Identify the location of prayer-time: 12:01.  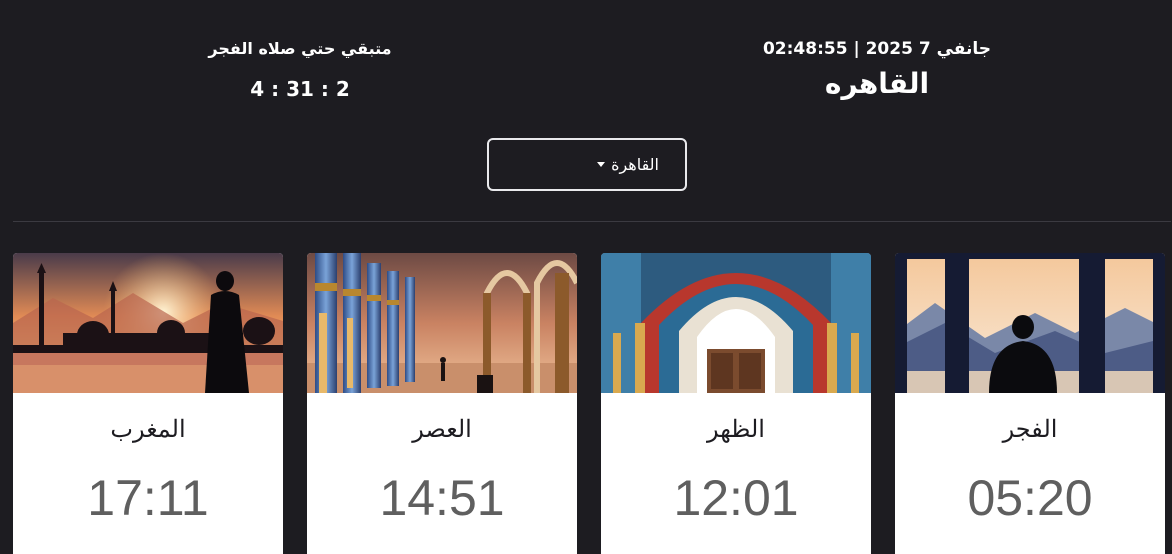
(736, 498).